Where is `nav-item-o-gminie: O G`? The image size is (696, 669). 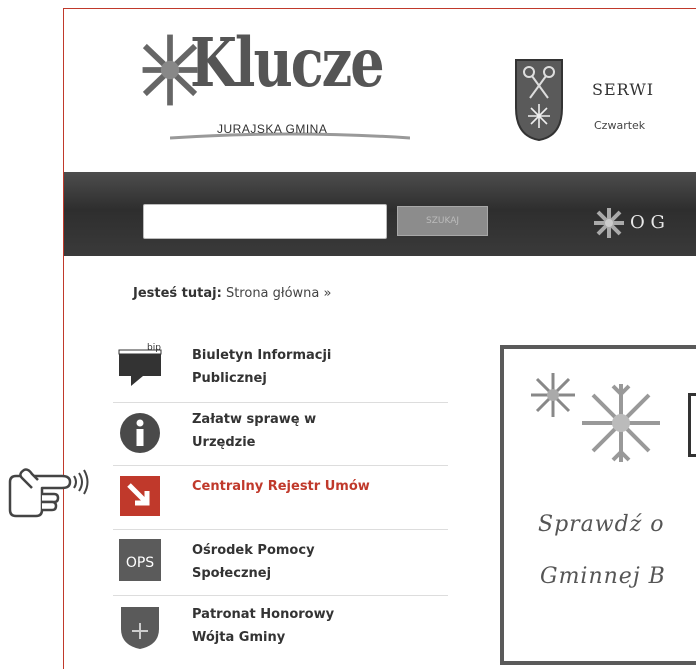
nav-item-o-gminie: O G is located at coordinates (647, 222).